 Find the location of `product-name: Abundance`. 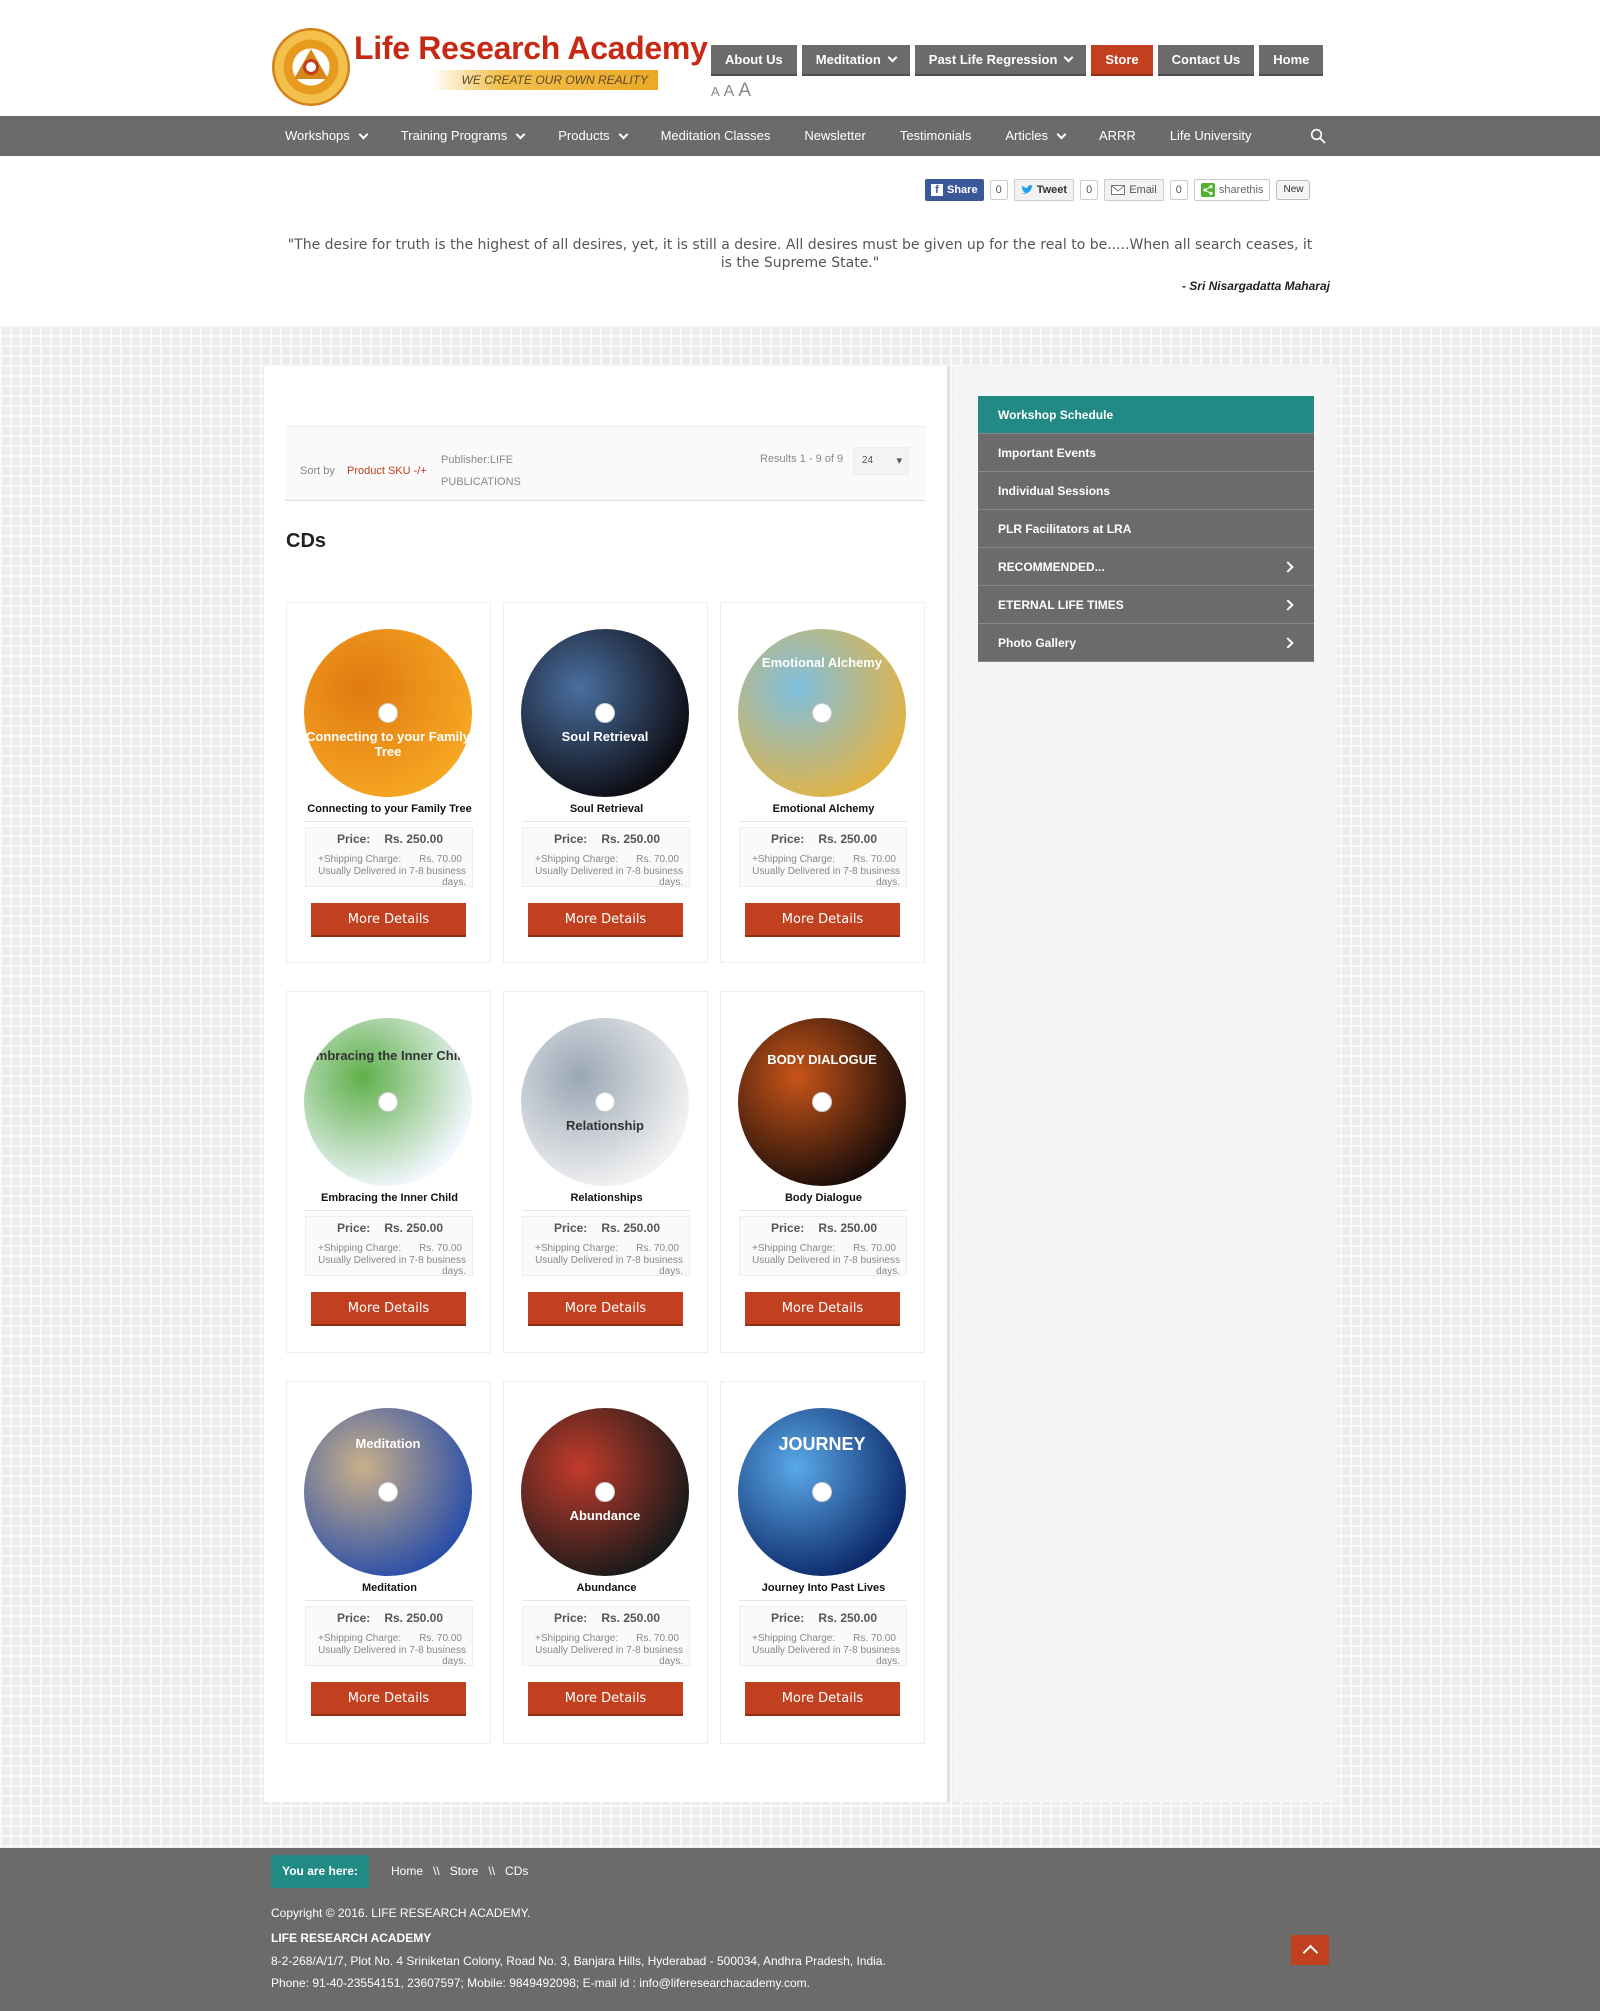

product-name: Abundance is located at coordinates (606, 1588).